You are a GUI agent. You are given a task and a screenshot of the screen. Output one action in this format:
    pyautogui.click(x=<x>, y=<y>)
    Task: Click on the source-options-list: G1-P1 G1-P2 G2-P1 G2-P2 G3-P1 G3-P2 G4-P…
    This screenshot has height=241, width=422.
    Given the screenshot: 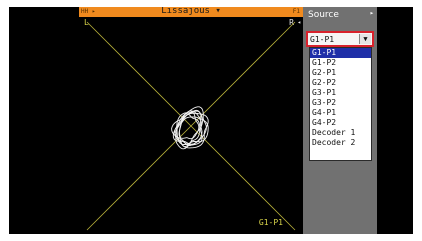 What is the action you would take?
    pyautogui.click(x=340, y=104)
    